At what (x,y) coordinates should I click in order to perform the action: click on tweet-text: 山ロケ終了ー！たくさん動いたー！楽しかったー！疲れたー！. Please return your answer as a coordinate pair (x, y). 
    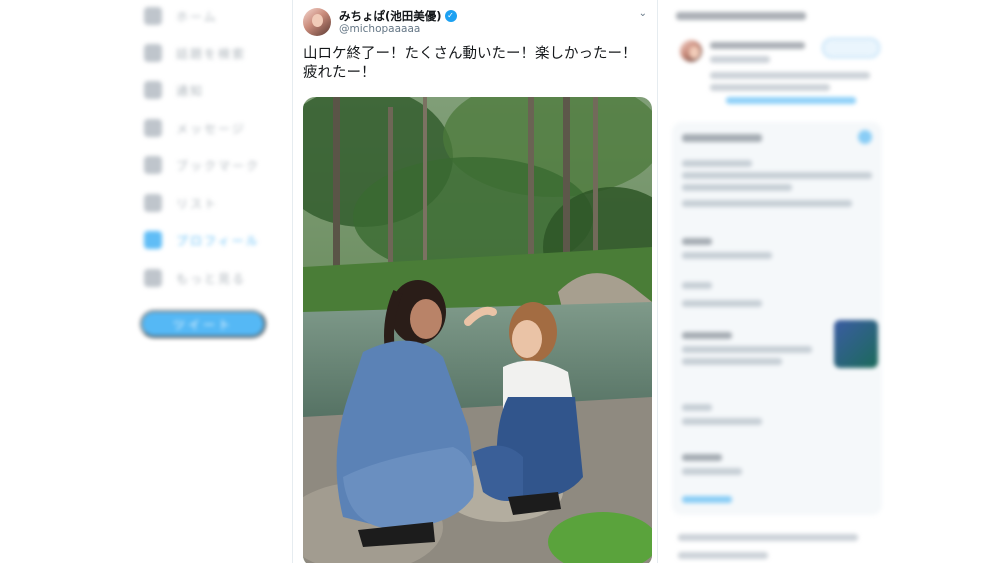
    Looking at the image, I should click on (470, 63).